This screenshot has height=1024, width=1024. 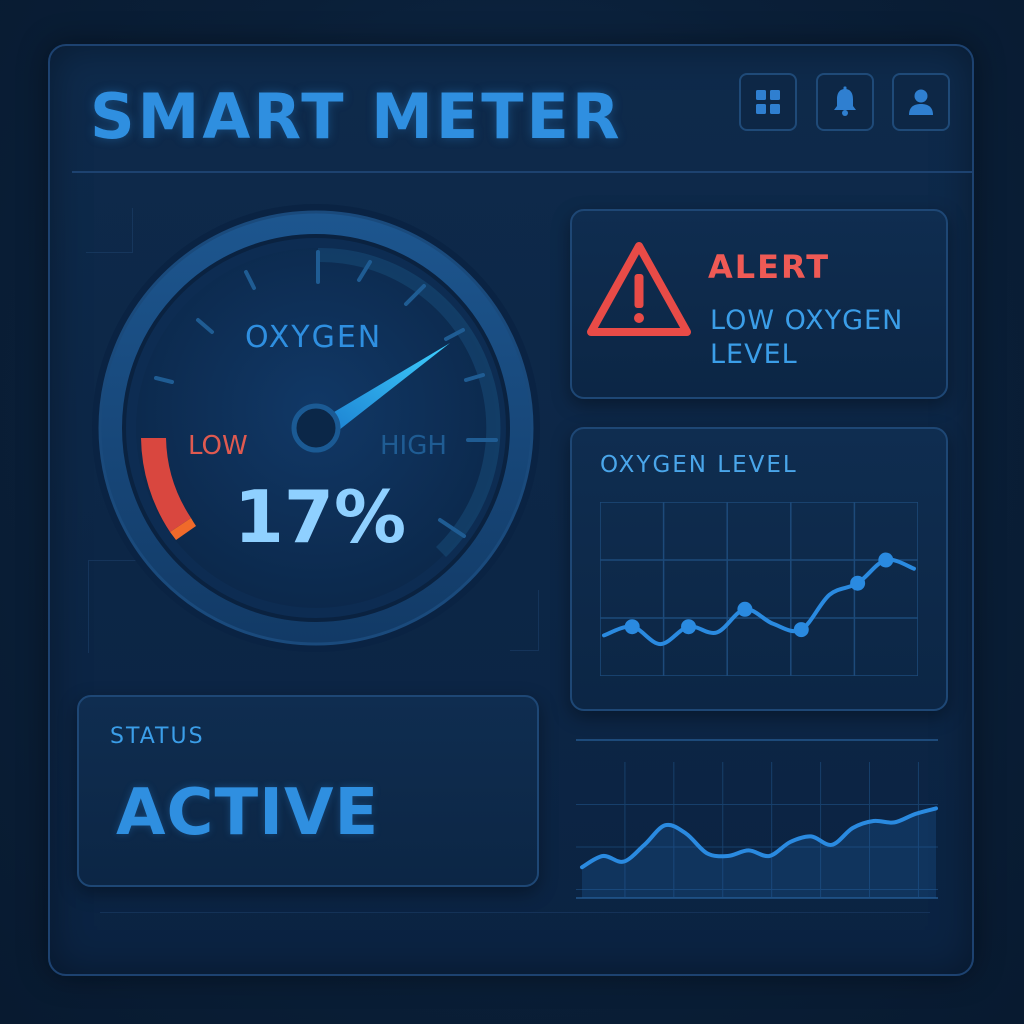 What do you see at coordinates (515, 924) in the screenshot?
I see `background-decoration` at bounding box center [515, 924].